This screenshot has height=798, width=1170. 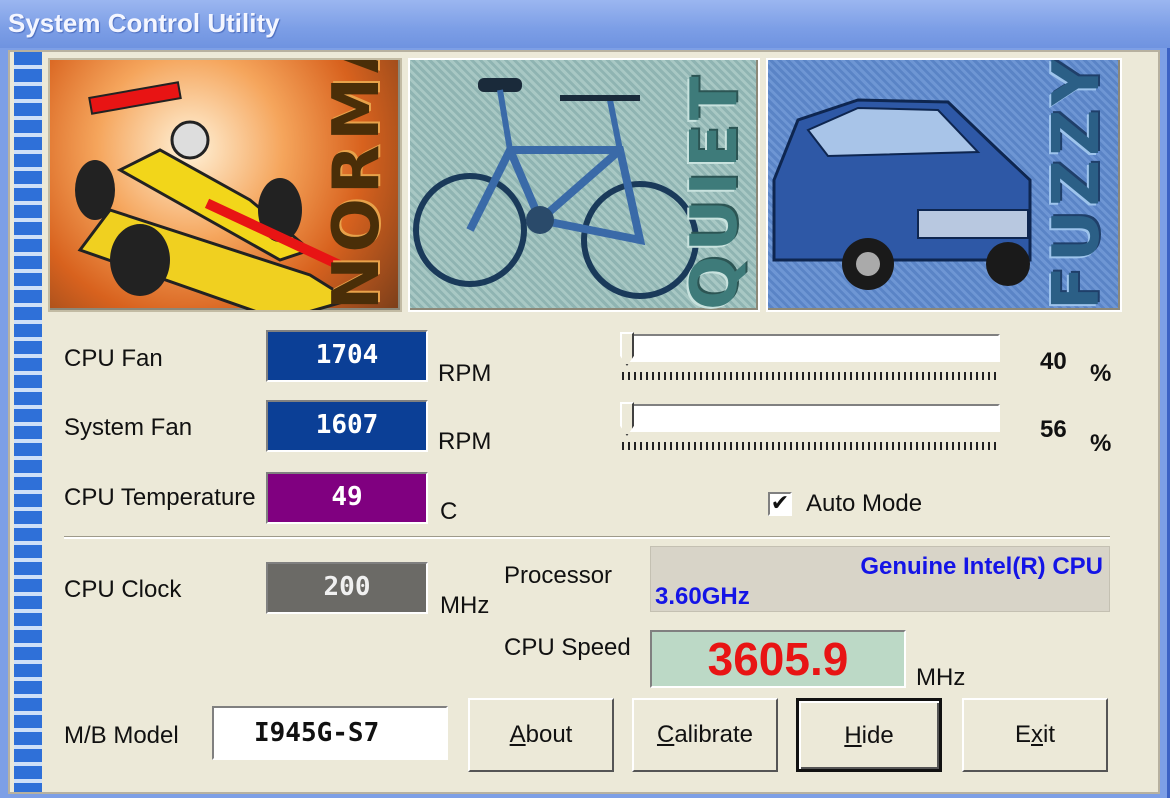 I want to click on processor-frequency: 3.60GHz, so click(x=702, y=596).